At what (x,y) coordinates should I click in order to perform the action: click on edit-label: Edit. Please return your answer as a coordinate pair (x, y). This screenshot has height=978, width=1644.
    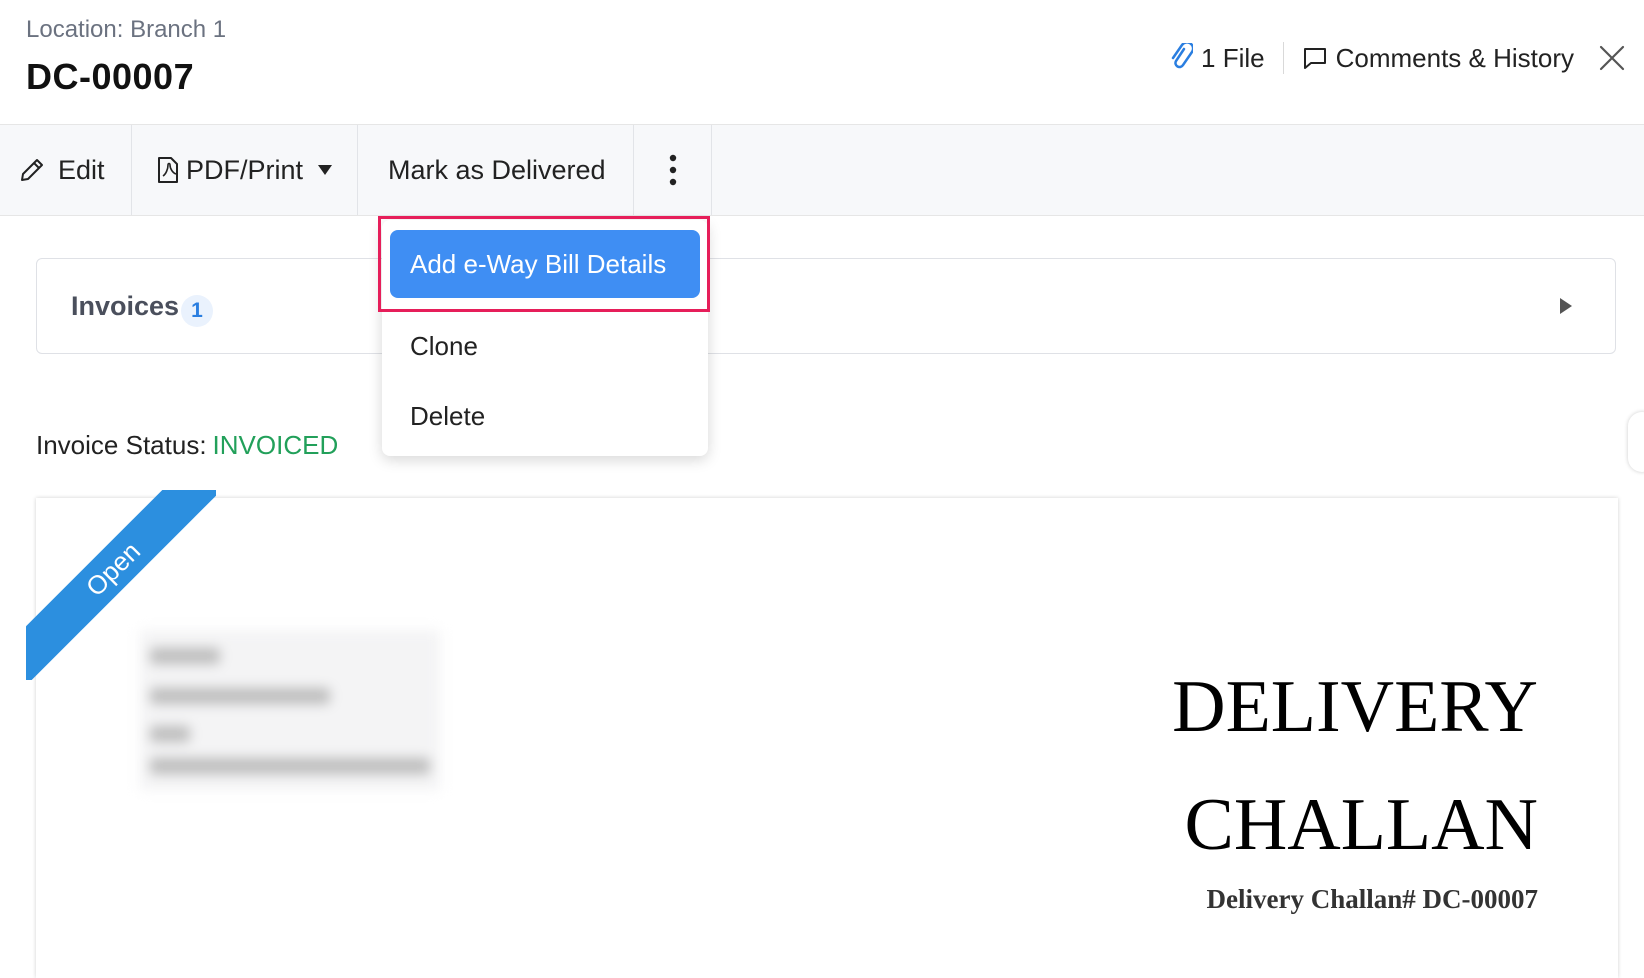
    Looking at the image, I should click on (81, 169).